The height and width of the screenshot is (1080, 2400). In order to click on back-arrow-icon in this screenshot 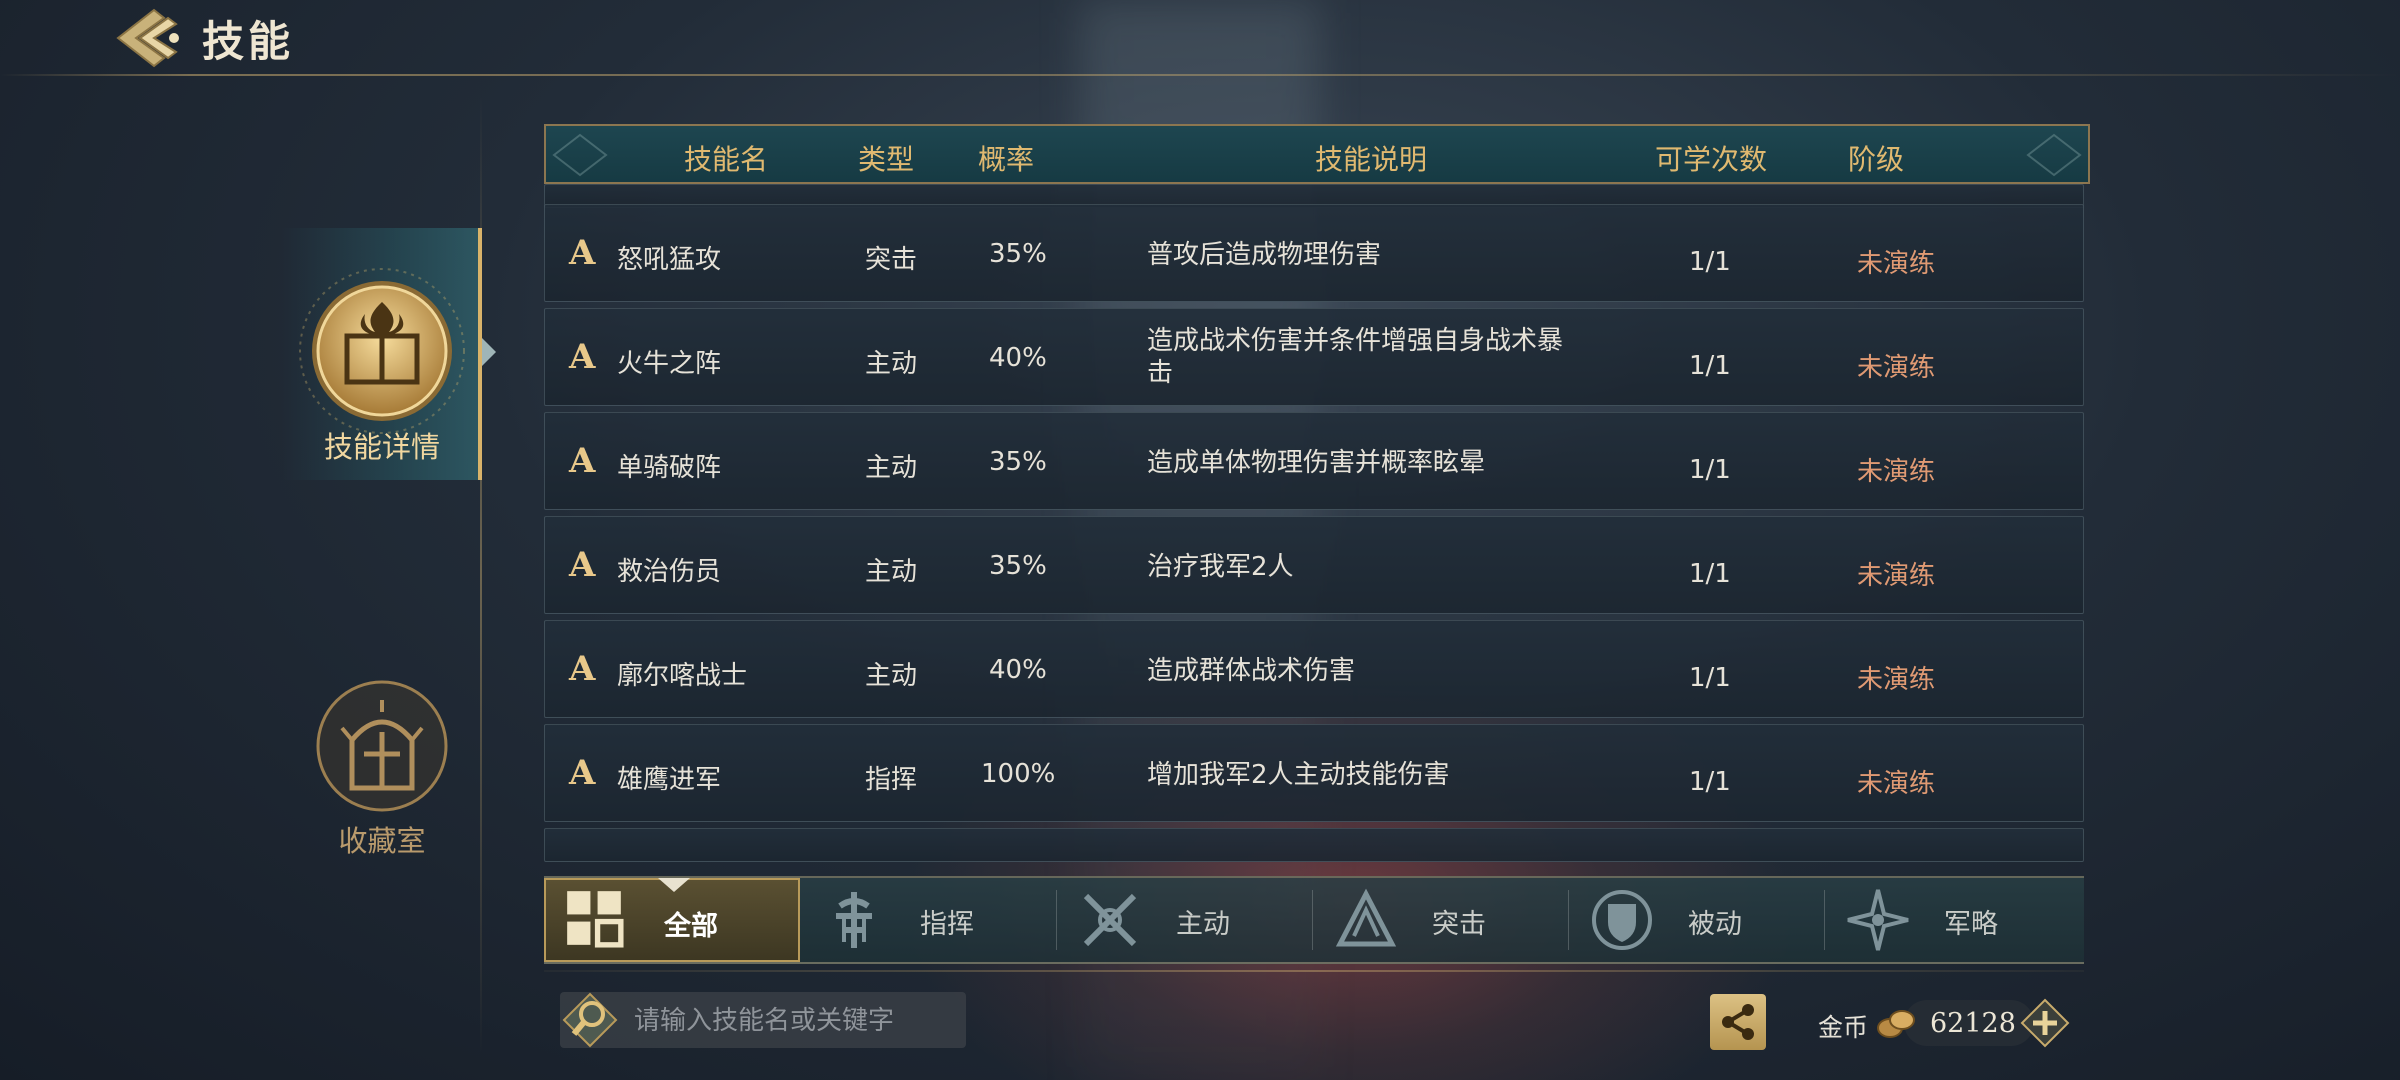, I will do `click(147, 38)`.